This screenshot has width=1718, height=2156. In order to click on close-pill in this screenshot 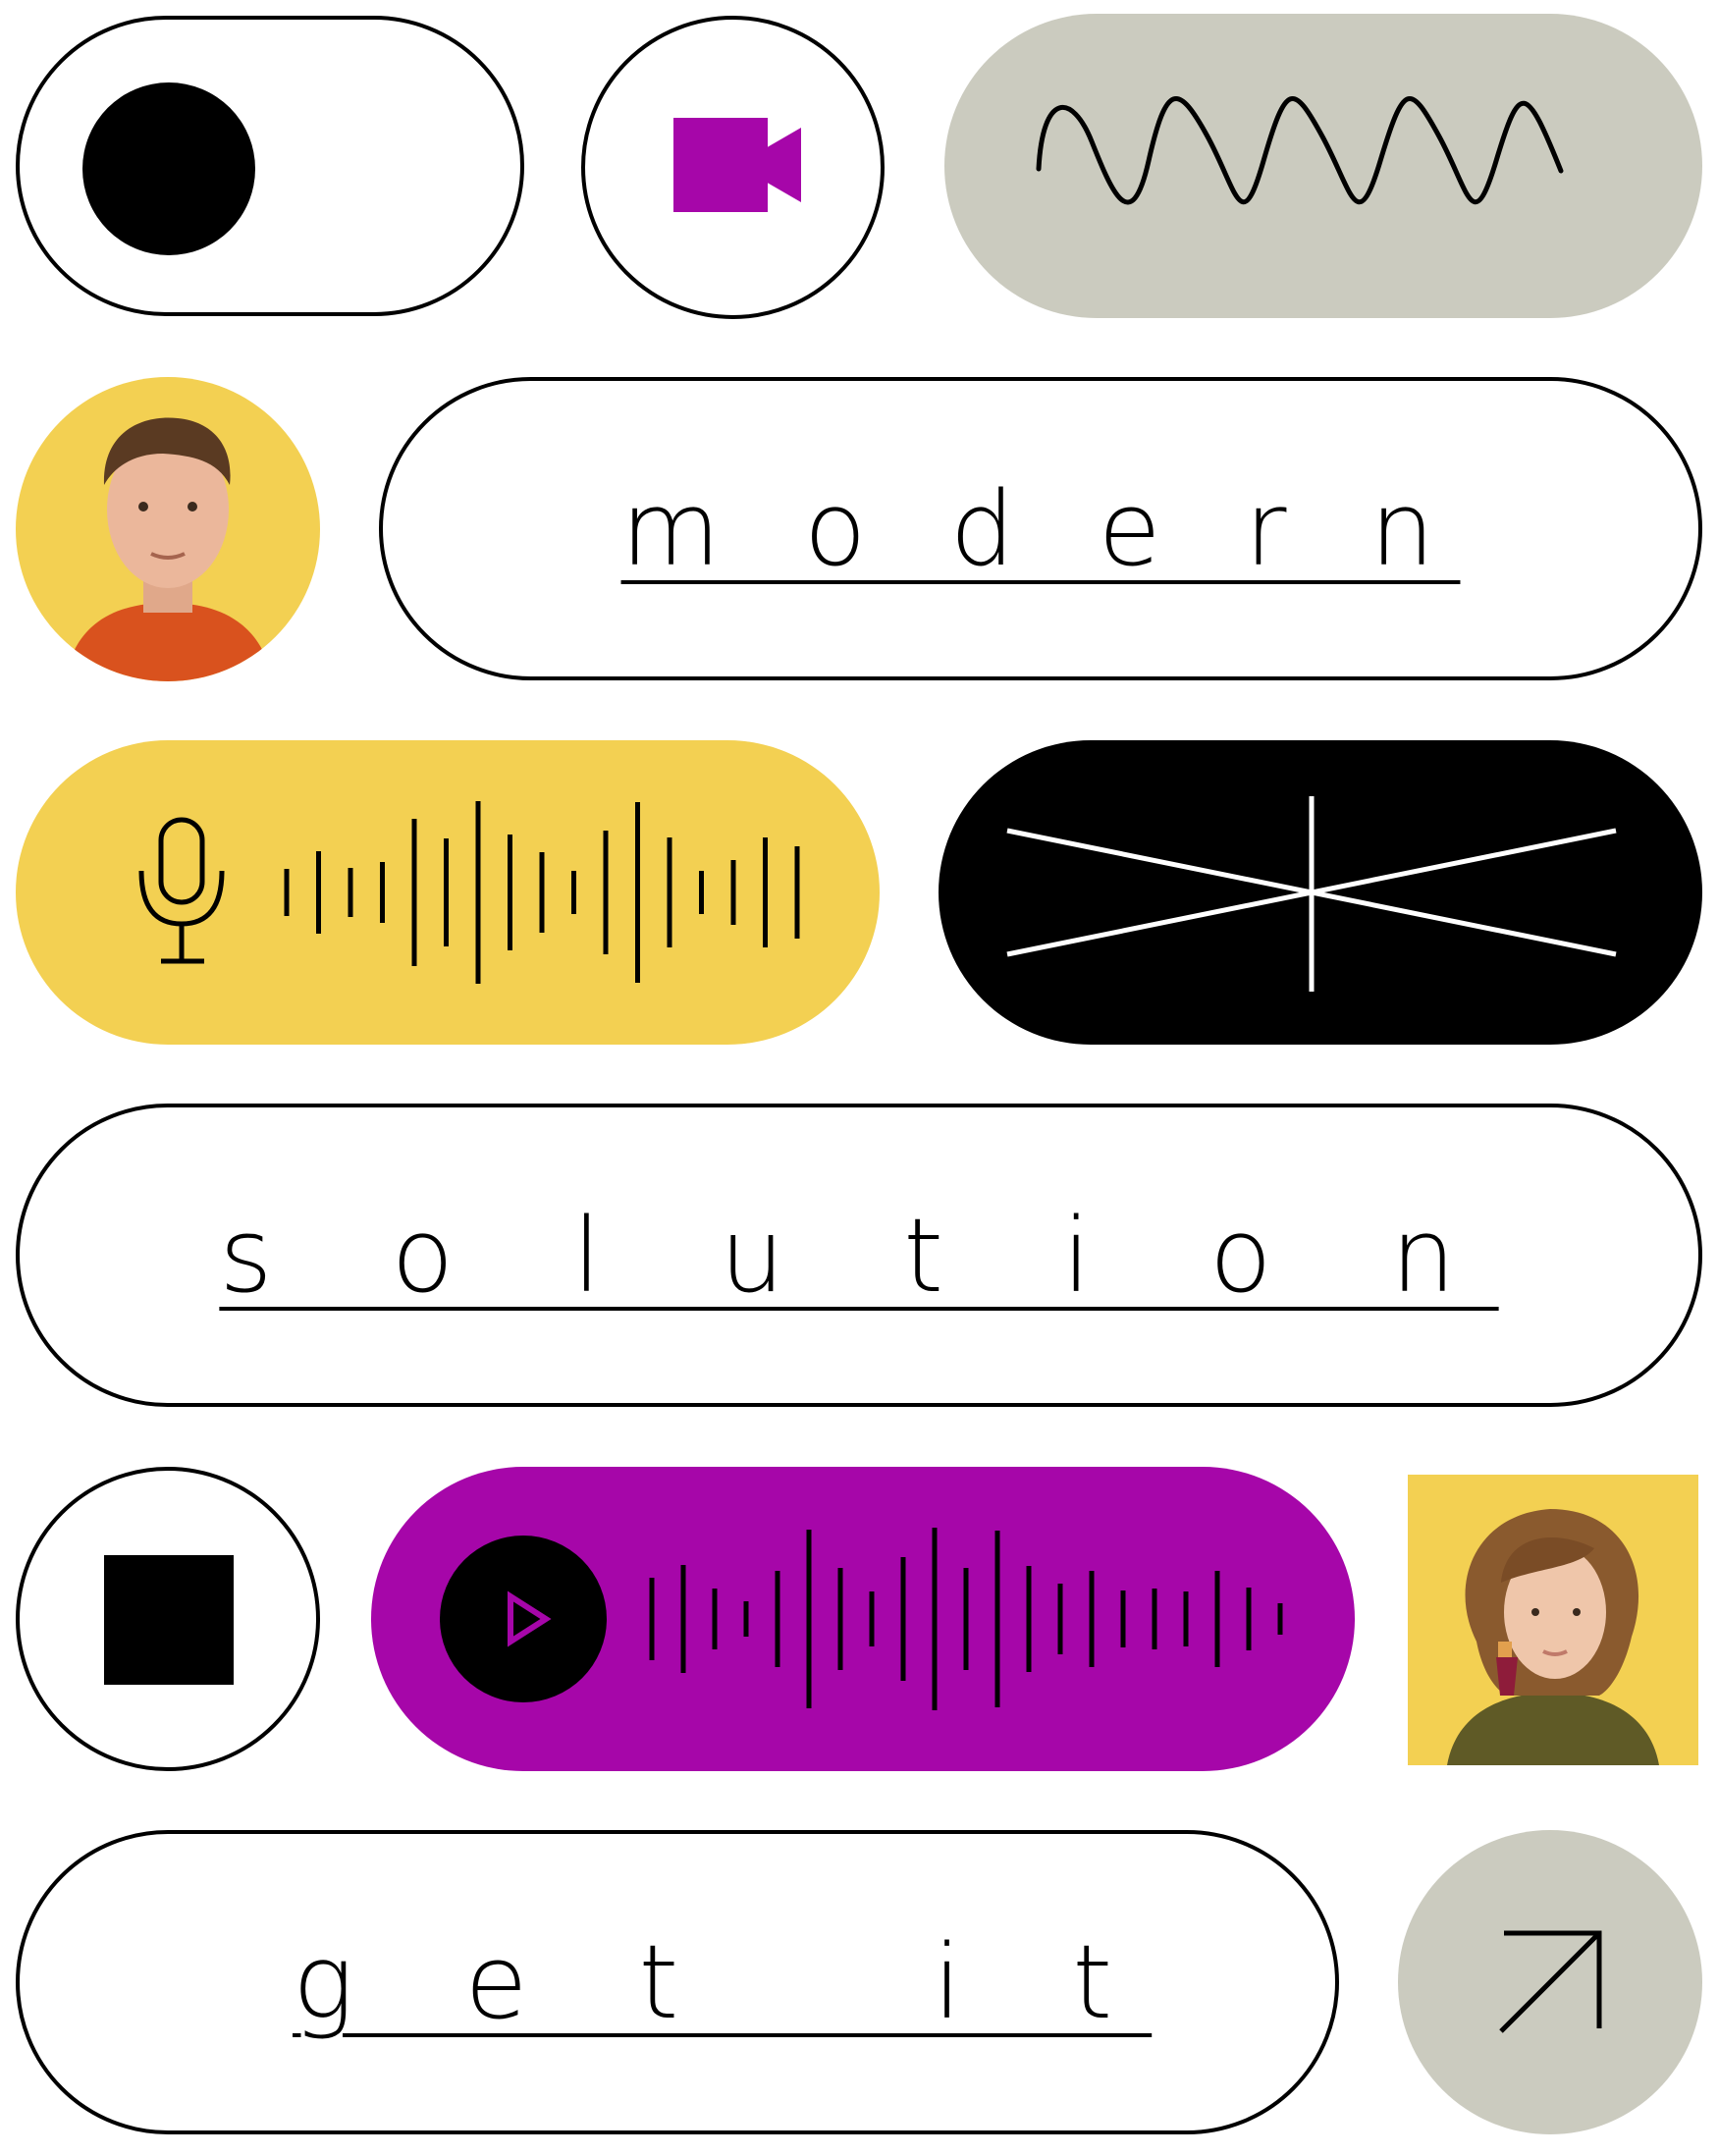, I will do `click(1321, 893)`.